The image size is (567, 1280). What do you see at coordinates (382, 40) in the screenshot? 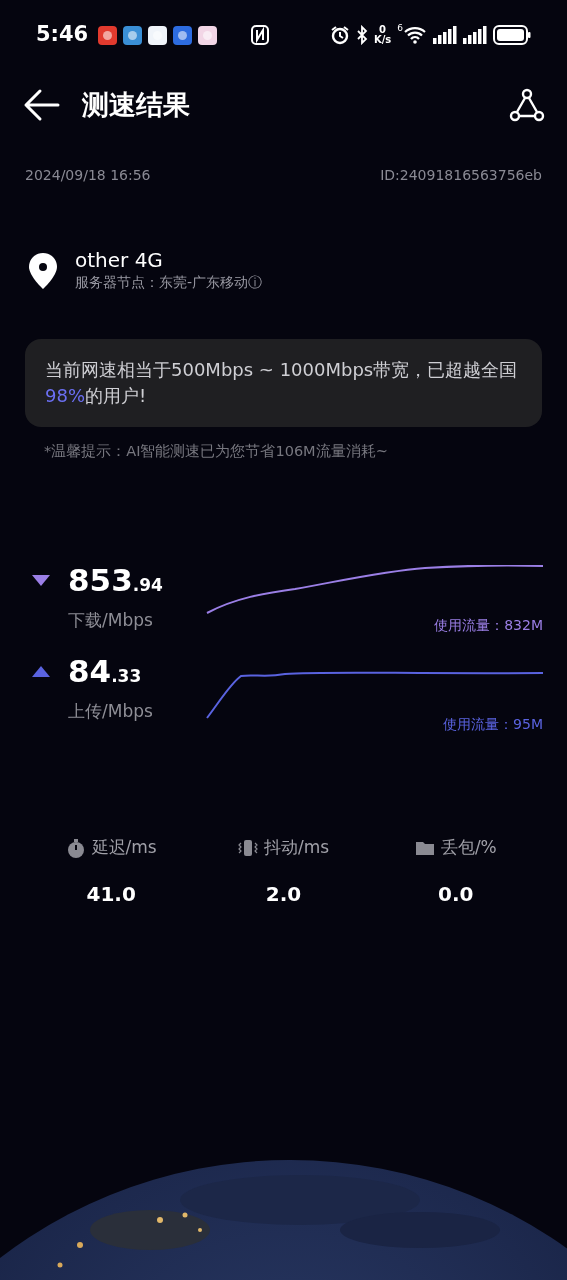
I see `speed-unit: K/s` at bounding box center [382, 40].